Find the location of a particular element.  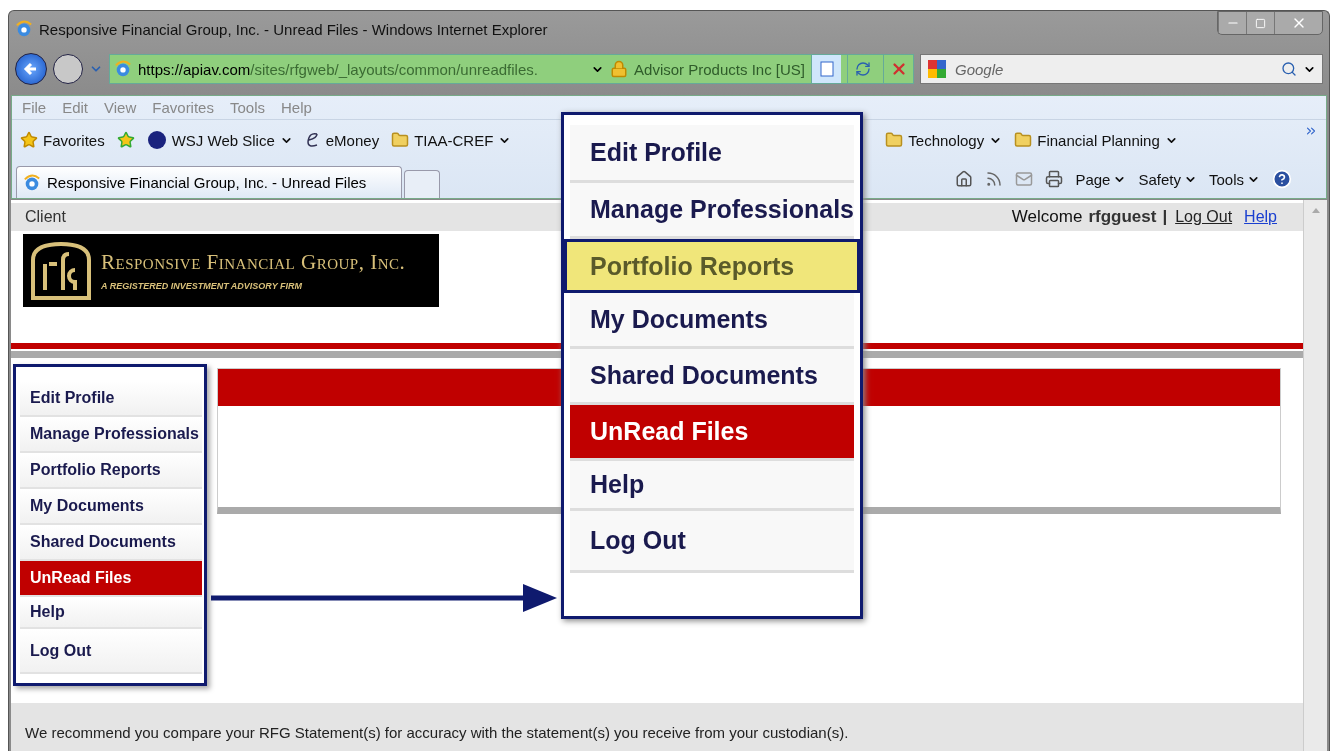

notice-text: We recommend you compare your RFG Statement(s) for accuracy with the statement(s) you receive from your custodian(s). is located at coordinates (657, 727).